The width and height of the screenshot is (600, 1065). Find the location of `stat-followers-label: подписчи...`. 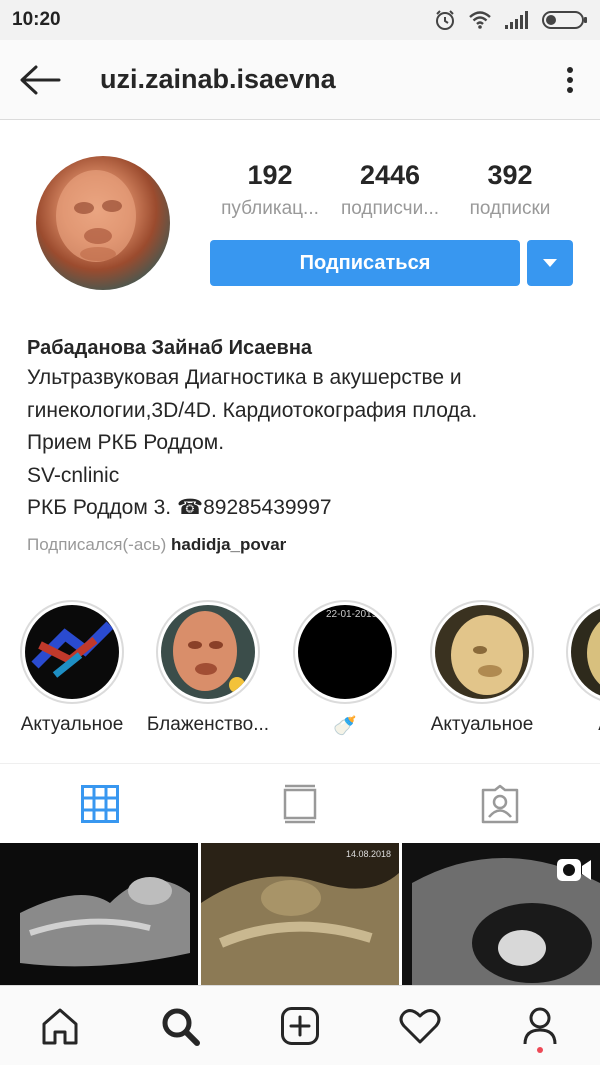

stat-followers-label: подписчи... is located at coordinates (390, 208).